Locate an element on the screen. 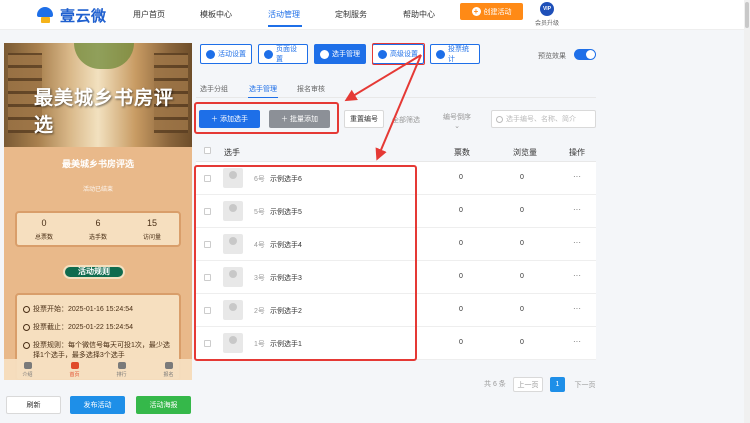  rules-button: 活动规则 is located at coordinates (94, 272).